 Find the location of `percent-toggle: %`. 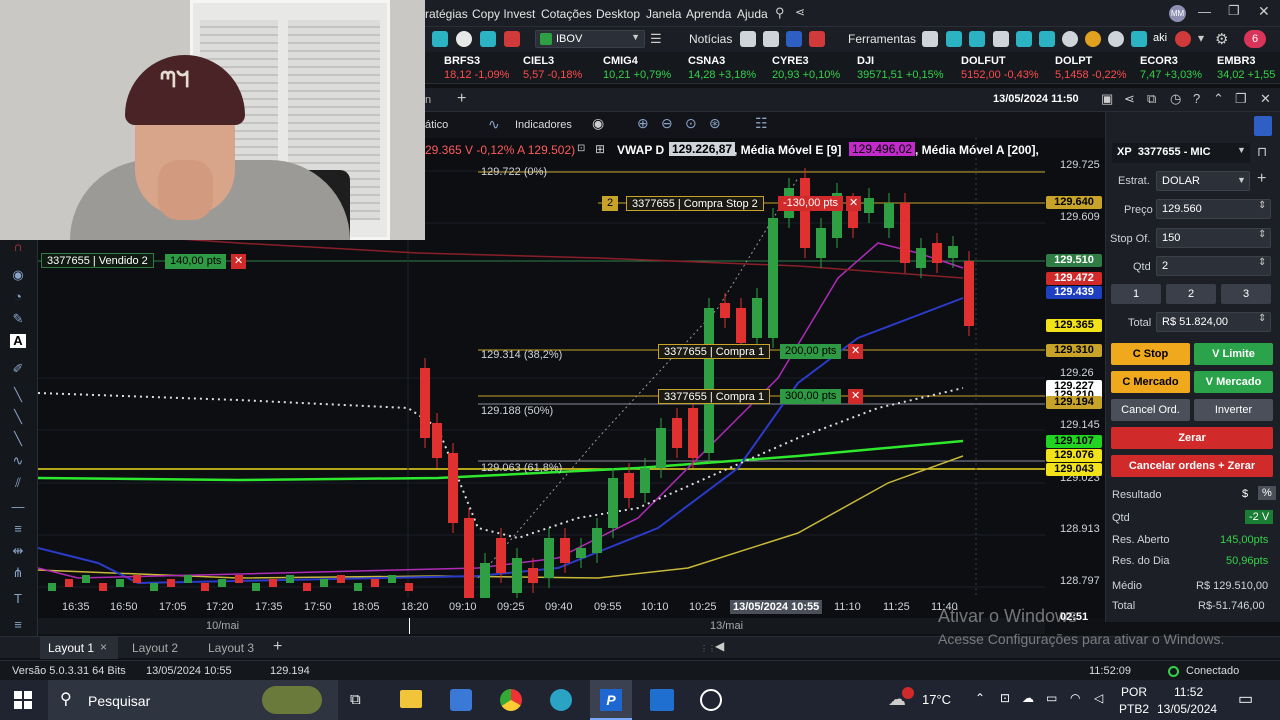

percent-toggle: % is located at coordinates (1267, 493).